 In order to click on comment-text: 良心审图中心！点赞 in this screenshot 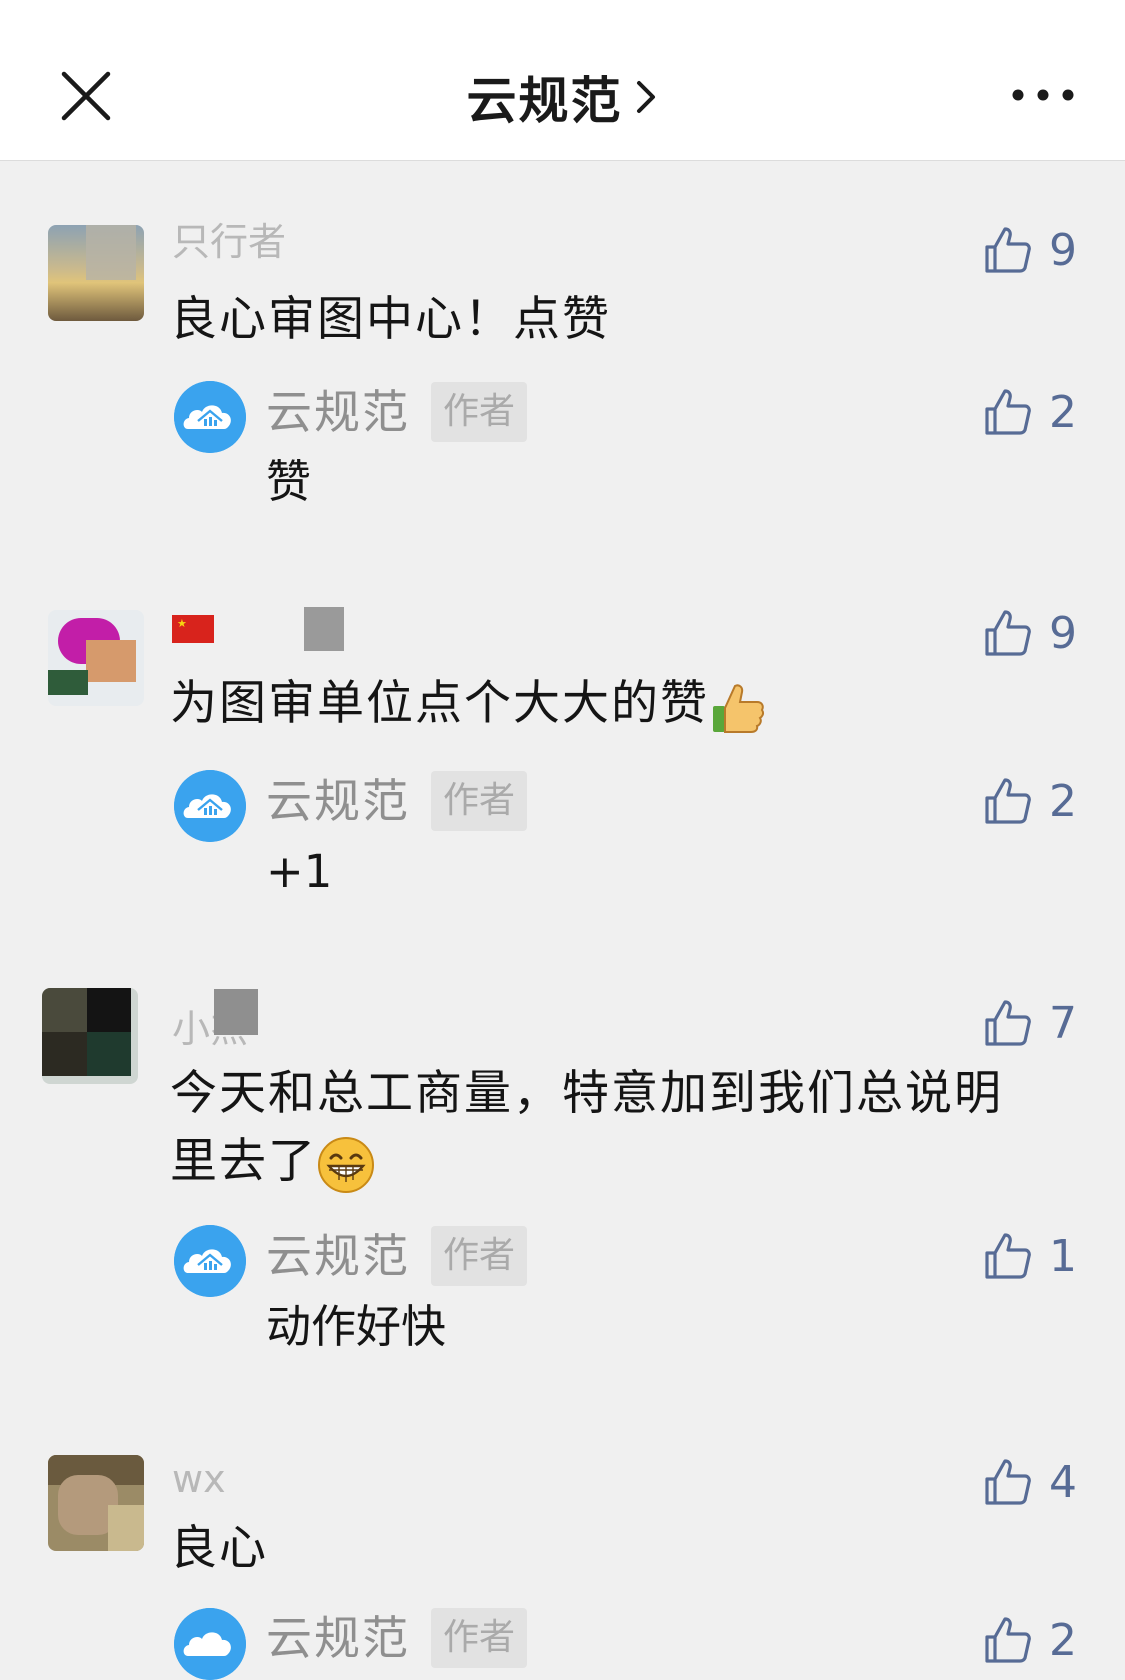, I will do `click(390, 319)`.